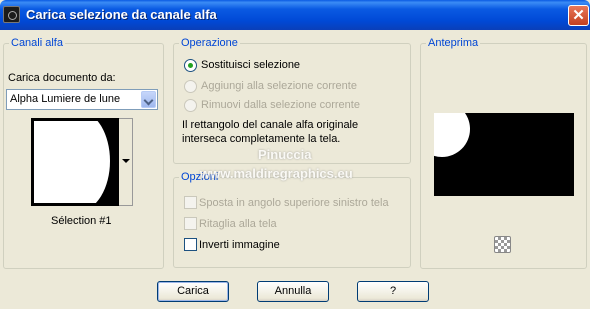  I want to click on document-select-value: Alpha Lumiere de lune, so click(65, 99).